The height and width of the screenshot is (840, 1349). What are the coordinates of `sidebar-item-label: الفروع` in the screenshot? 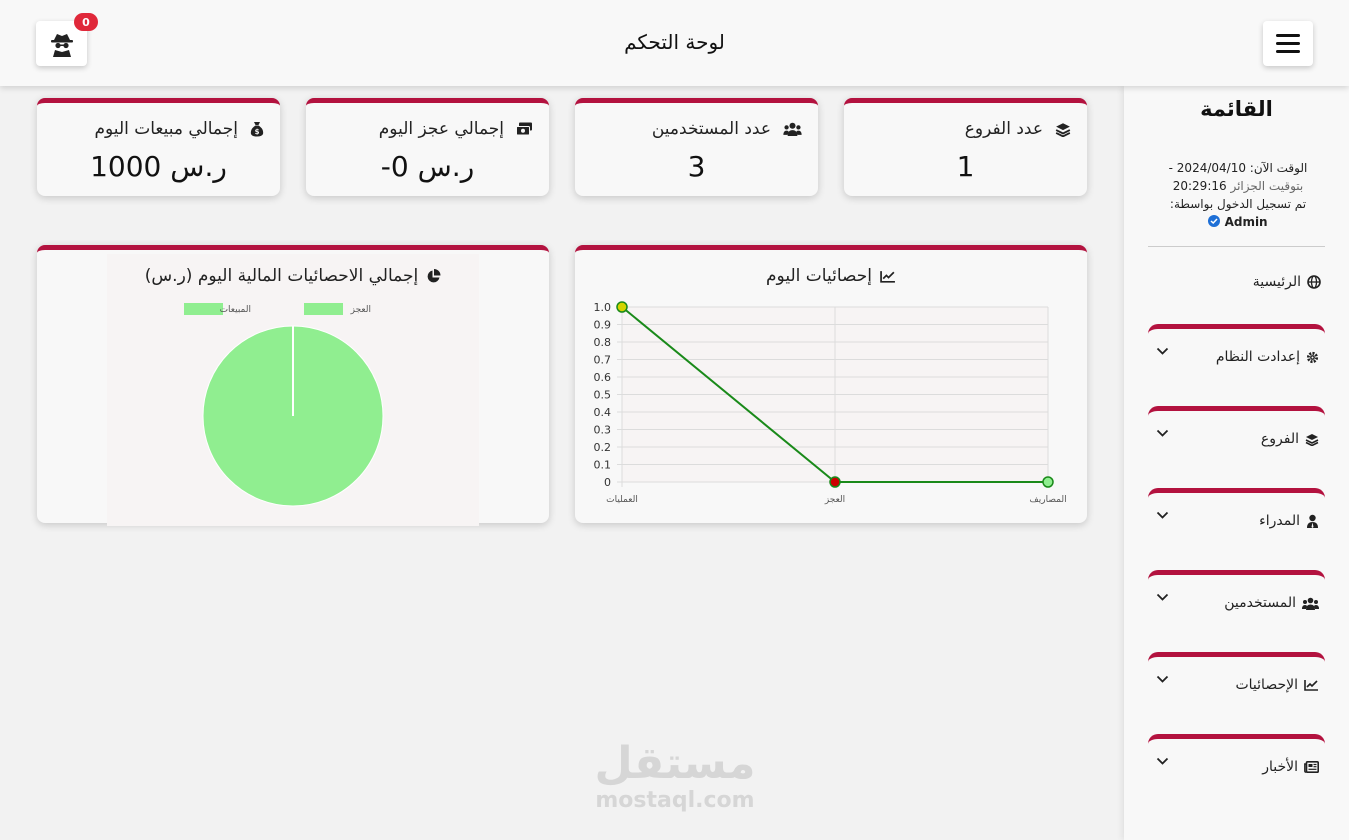 It's located at (1279, 439).